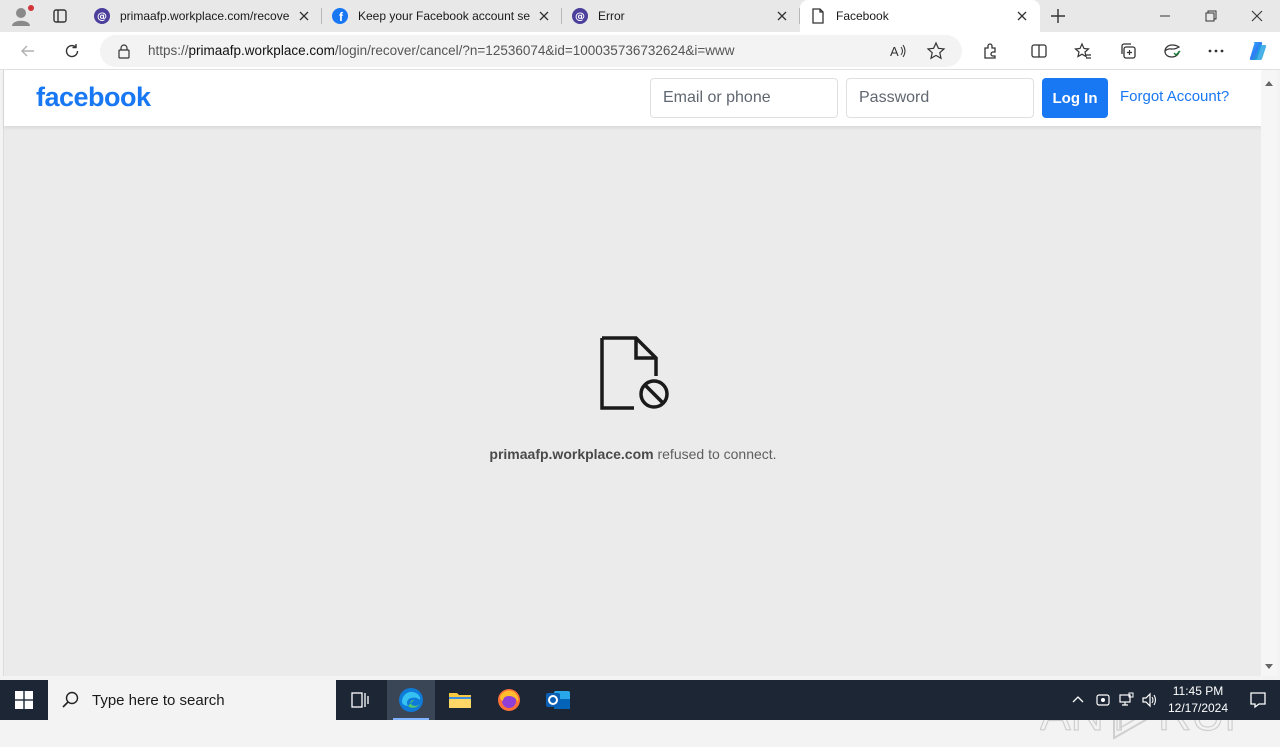 The height and width of the screenshot is (747, 1280). I want to click on tab-workplace-recover: @ primaafp.workplace.com/recove, so click(203, 16).